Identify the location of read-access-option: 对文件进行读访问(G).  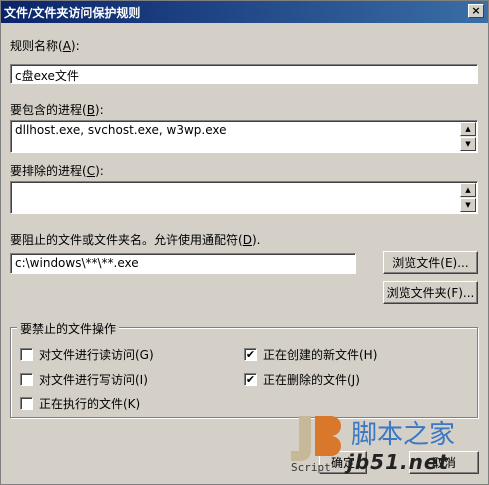
(87, 354).